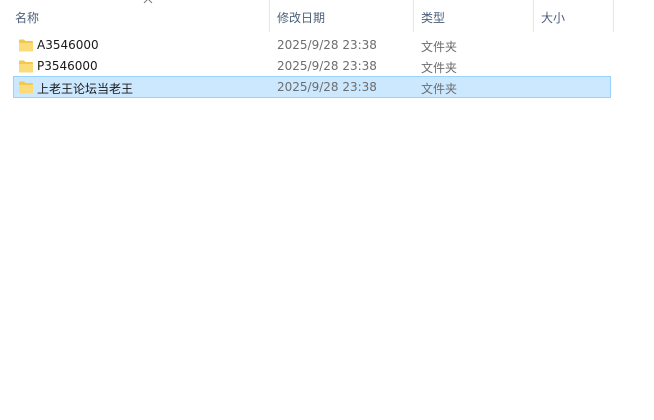 The image size is (654, 420). Describe the element at coordinates (67, 66) in the screenshot. I see `file-name: P3546000` at that location.